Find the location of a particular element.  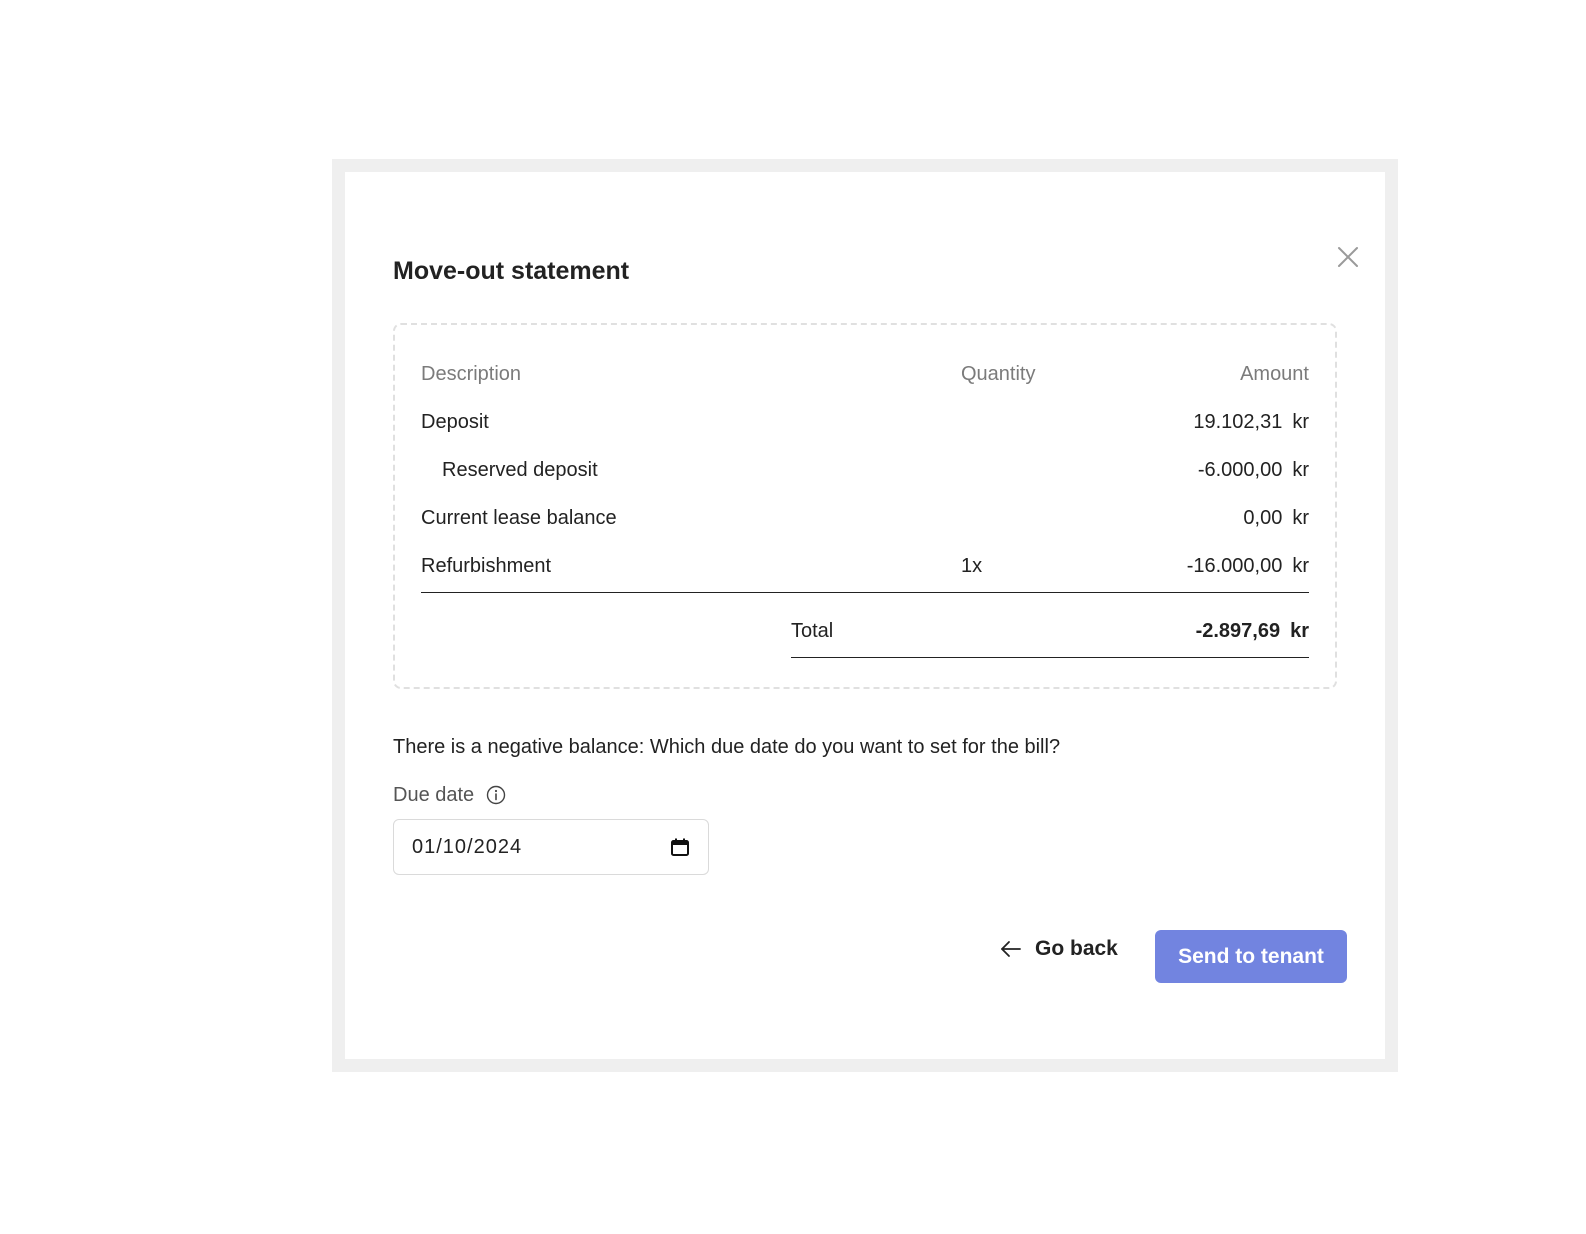

total-label: Total is located at coordinates (812, 631).